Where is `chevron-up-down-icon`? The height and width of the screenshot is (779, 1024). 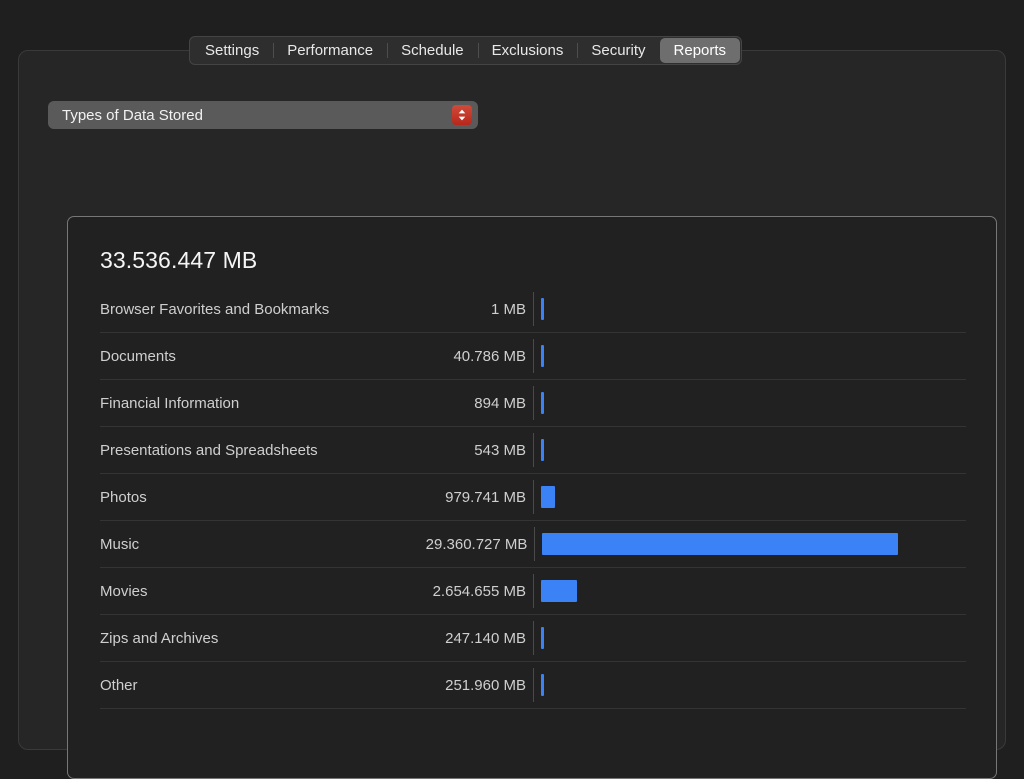
chevron-up-down-icon is located at coordinates (462, 115).